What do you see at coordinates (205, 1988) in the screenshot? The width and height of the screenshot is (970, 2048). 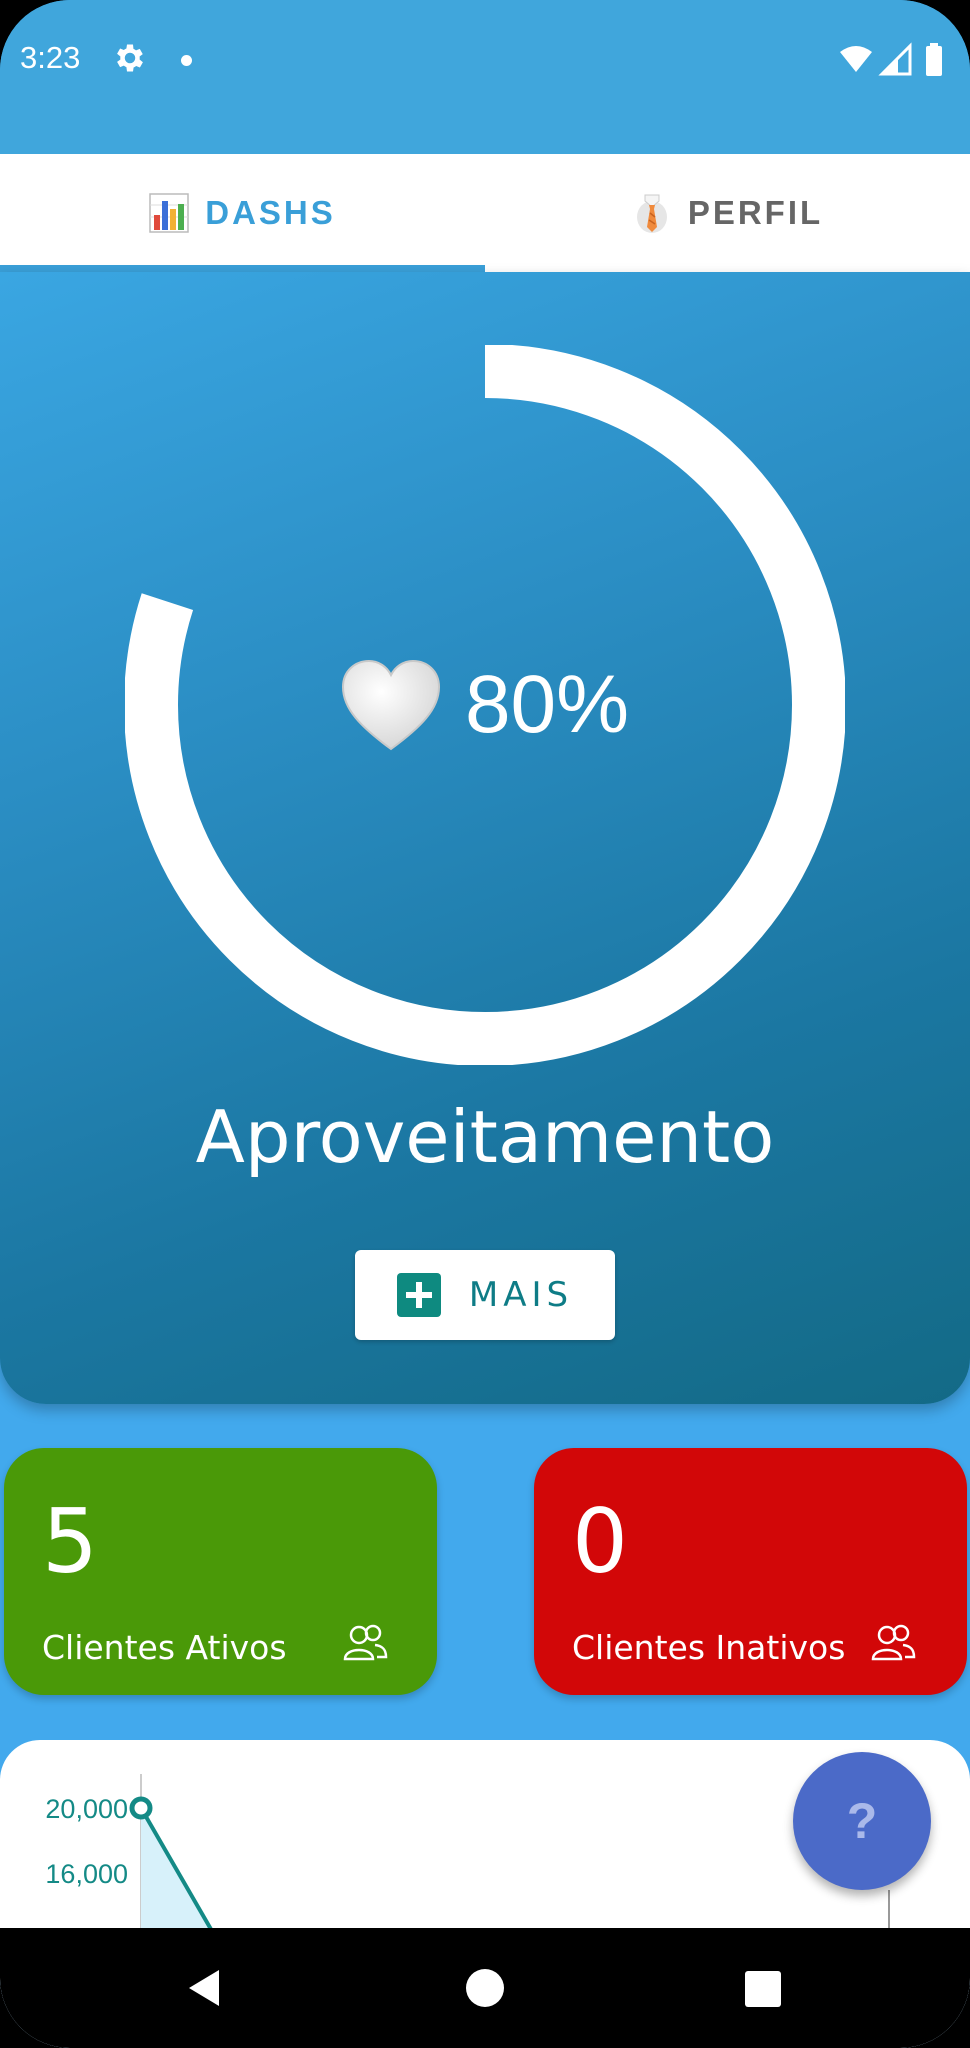 I see `back-icon` at bounding box center [205, 1988].